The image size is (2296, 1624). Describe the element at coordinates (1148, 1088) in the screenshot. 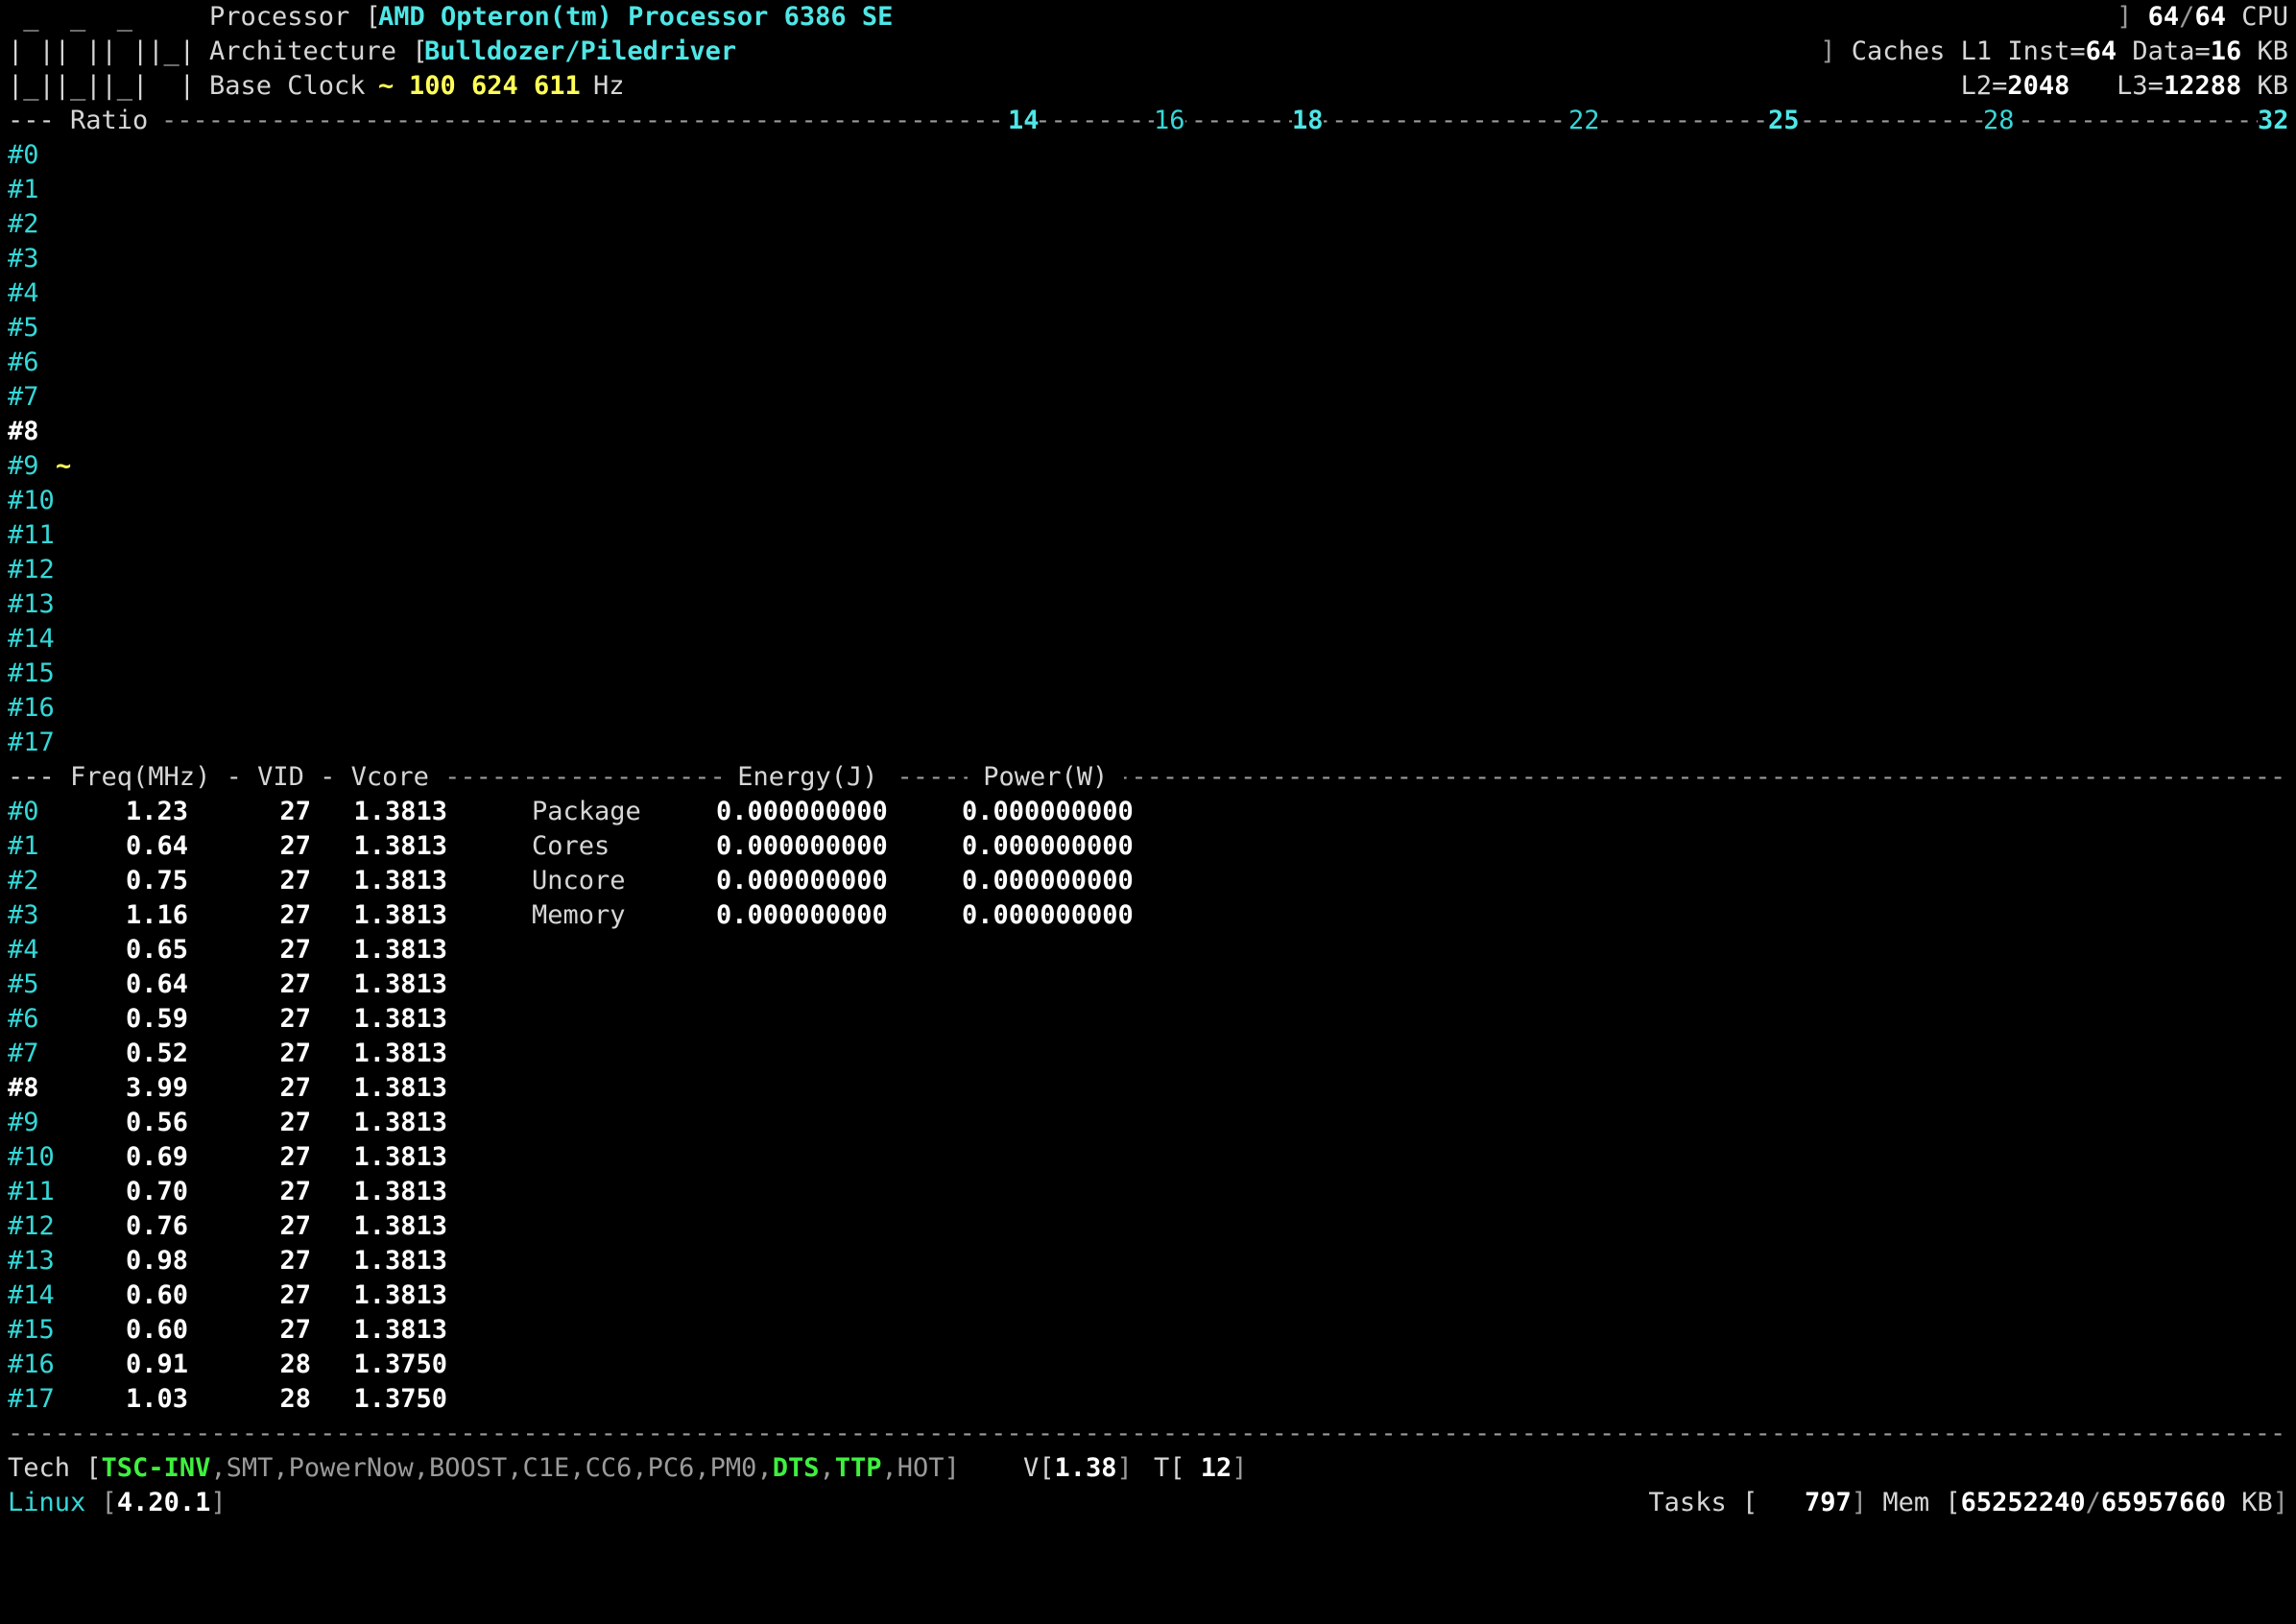

I see `core-row: #8 3.99 27 1.3813` at that location.